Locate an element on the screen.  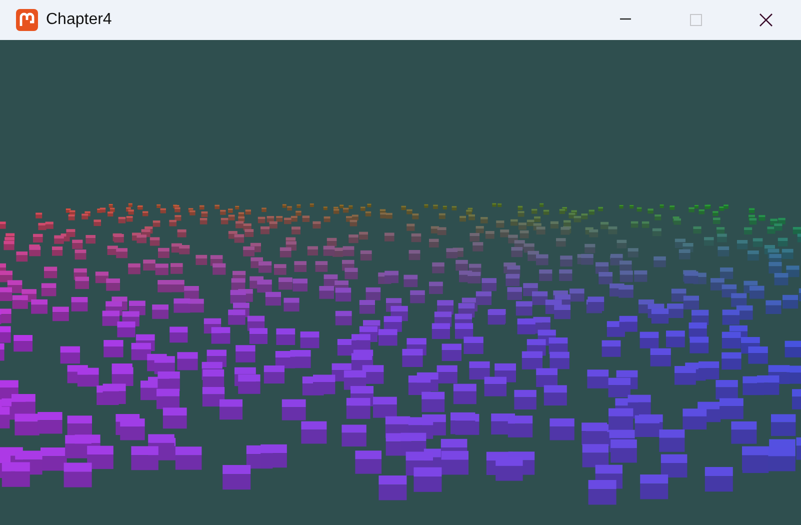
maximize-icon is located at coordinates (696, 20).